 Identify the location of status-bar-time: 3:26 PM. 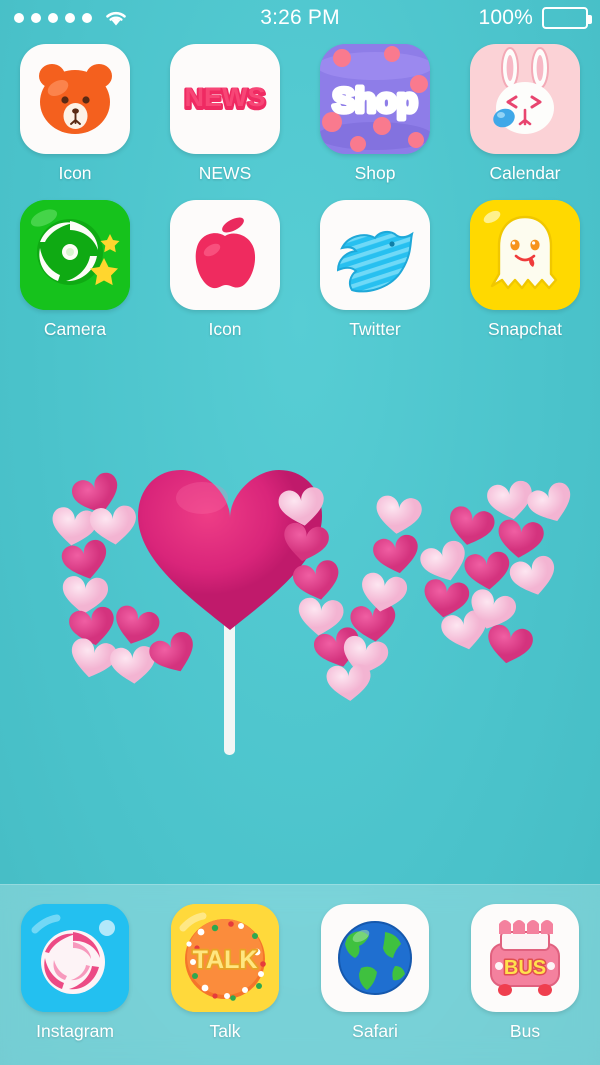
(300, 17).